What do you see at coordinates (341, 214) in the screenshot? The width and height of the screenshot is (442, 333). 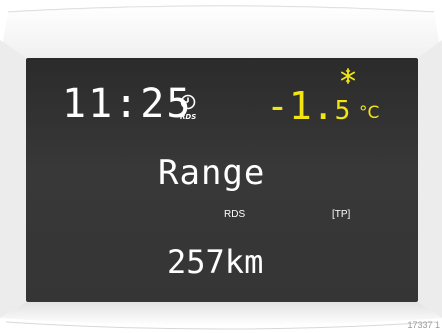 I see `tp-indicator: [TP]` at bounding box center [341, 214].